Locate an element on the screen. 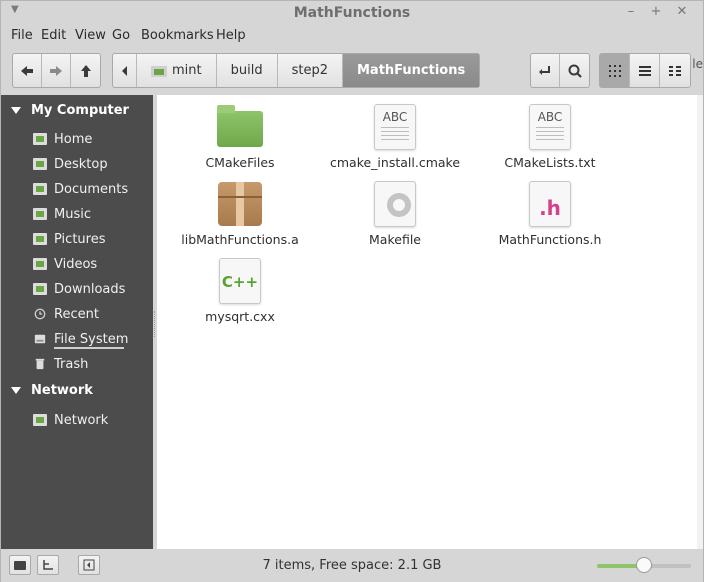 This screenshot has width=704, height=582. breadcrumb: mint build step2 MathFunctions is located at coordinates (296, 70).